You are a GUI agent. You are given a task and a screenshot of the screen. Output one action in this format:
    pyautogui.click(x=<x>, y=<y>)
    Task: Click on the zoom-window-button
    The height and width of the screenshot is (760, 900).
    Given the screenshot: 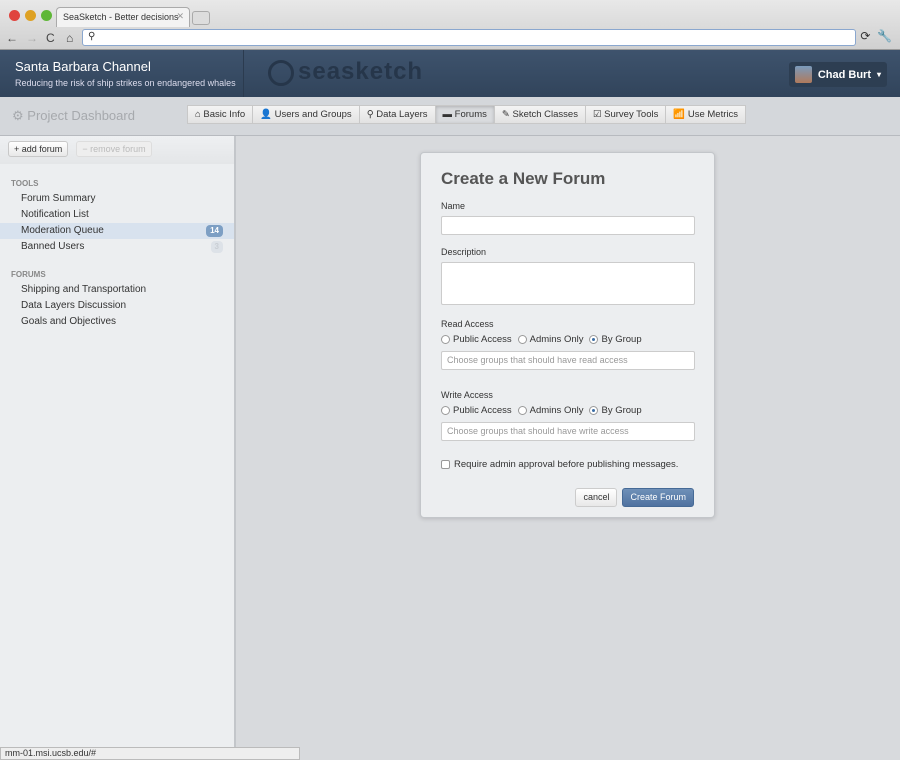 What is the action you would take?
    pyautogui.click(x=46, y=15)
    